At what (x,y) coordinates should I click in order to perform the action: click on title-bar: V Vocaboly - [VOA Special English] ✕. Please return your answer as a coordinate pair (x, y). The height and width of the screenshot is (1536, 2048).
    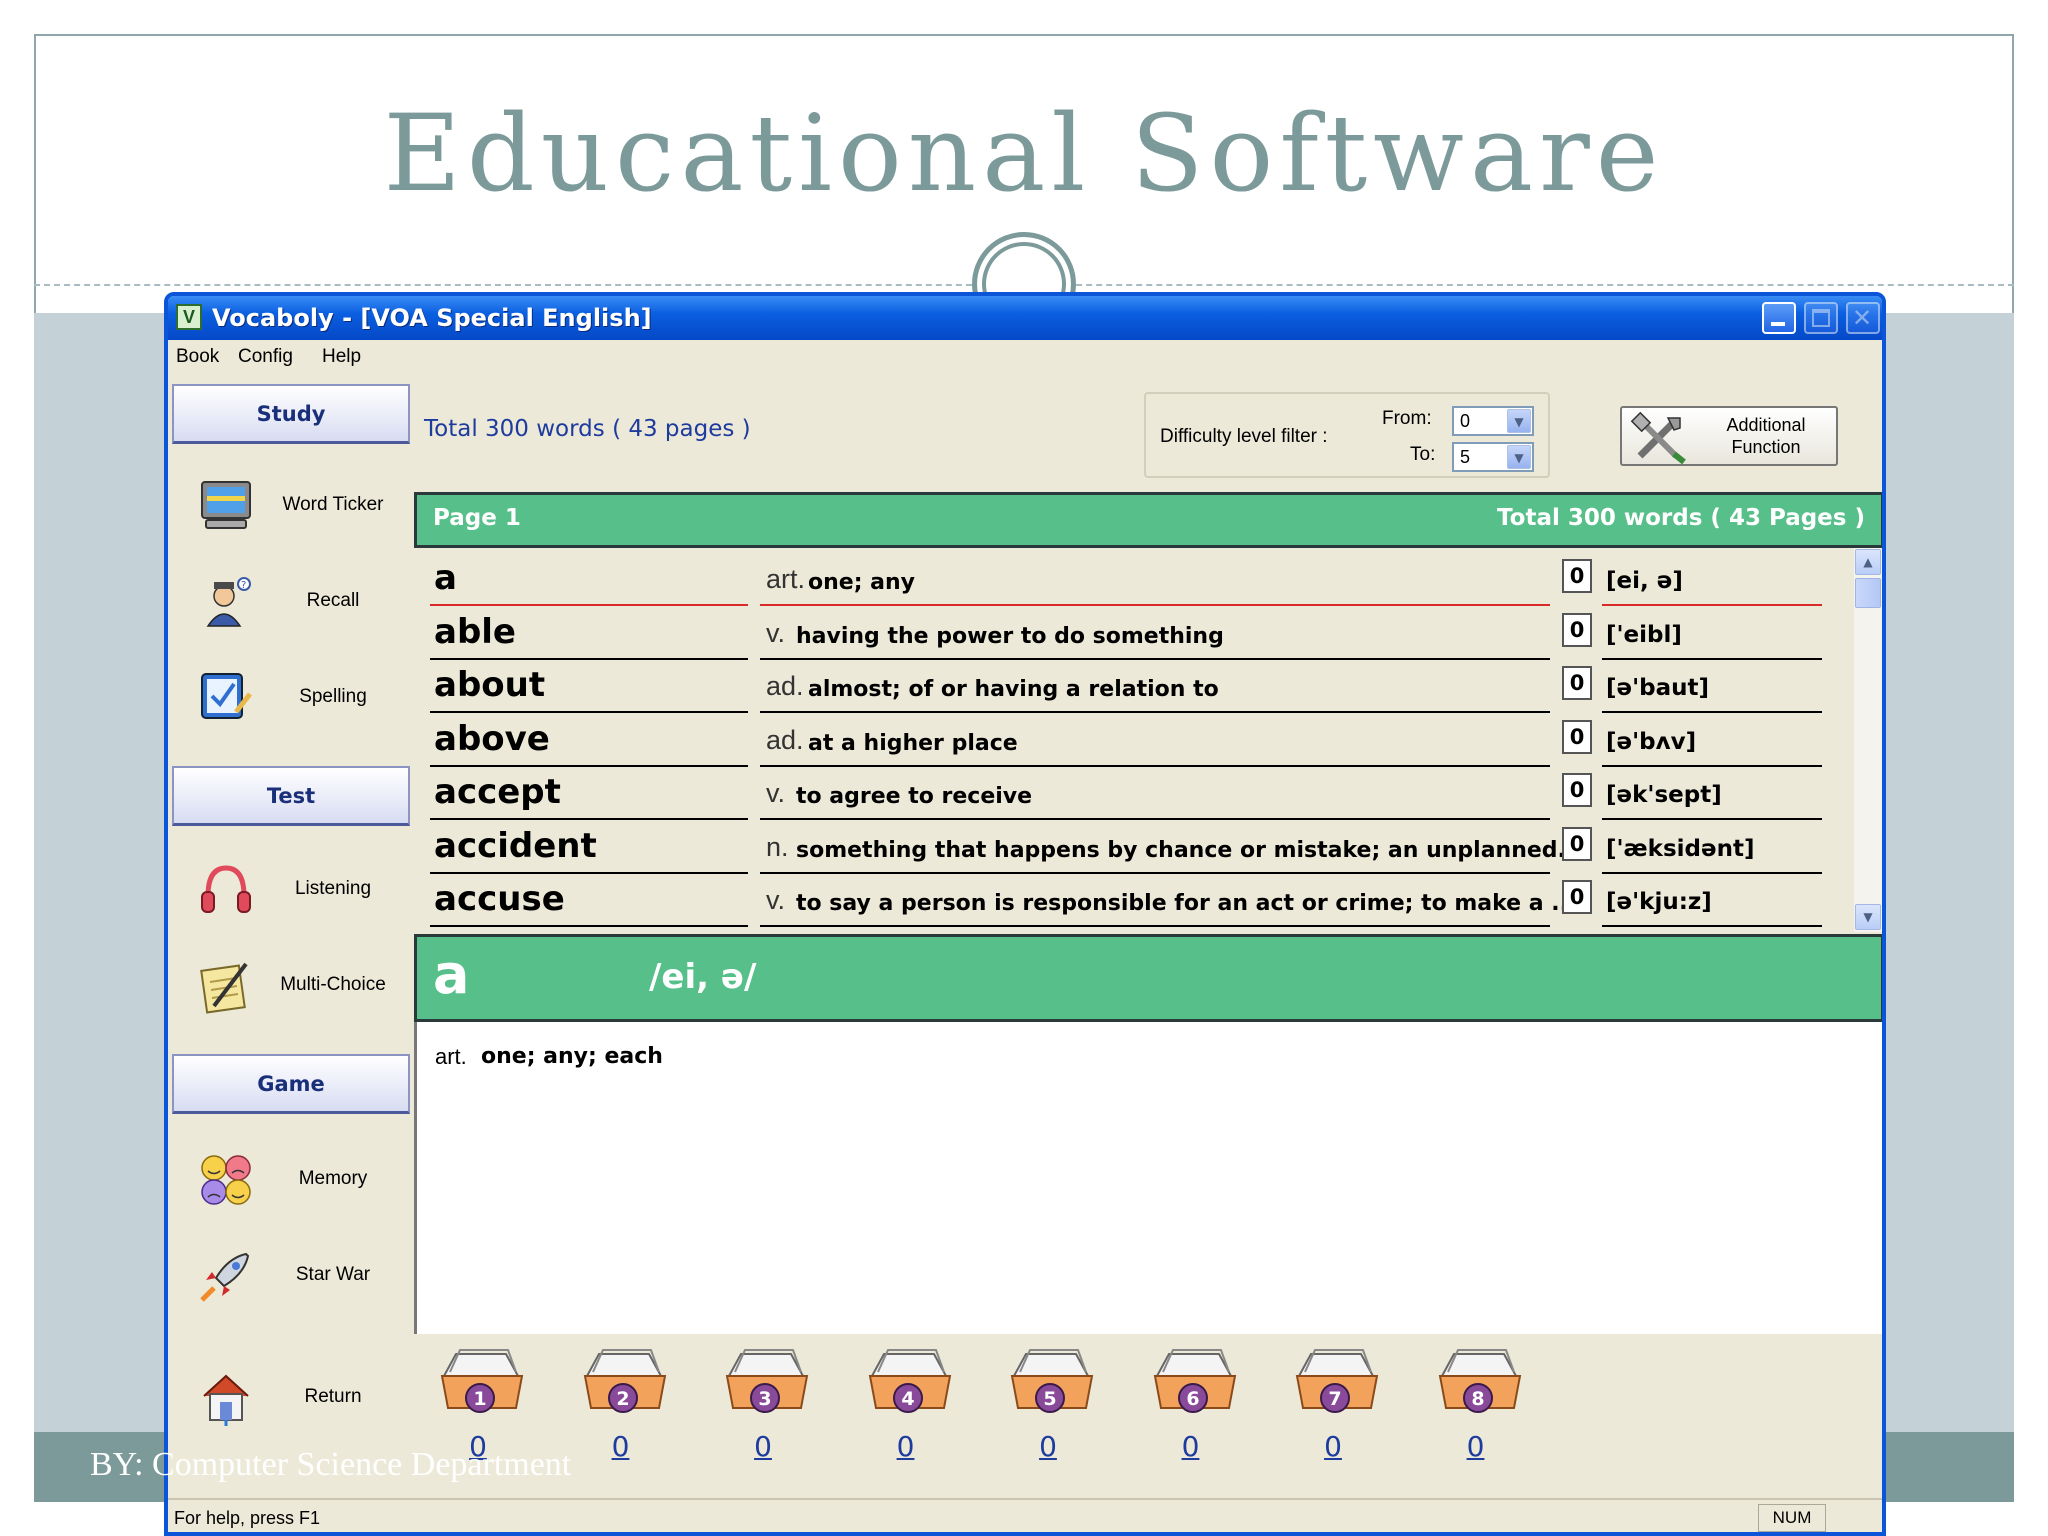
    Looking at the image, I should click on (1025, 318).